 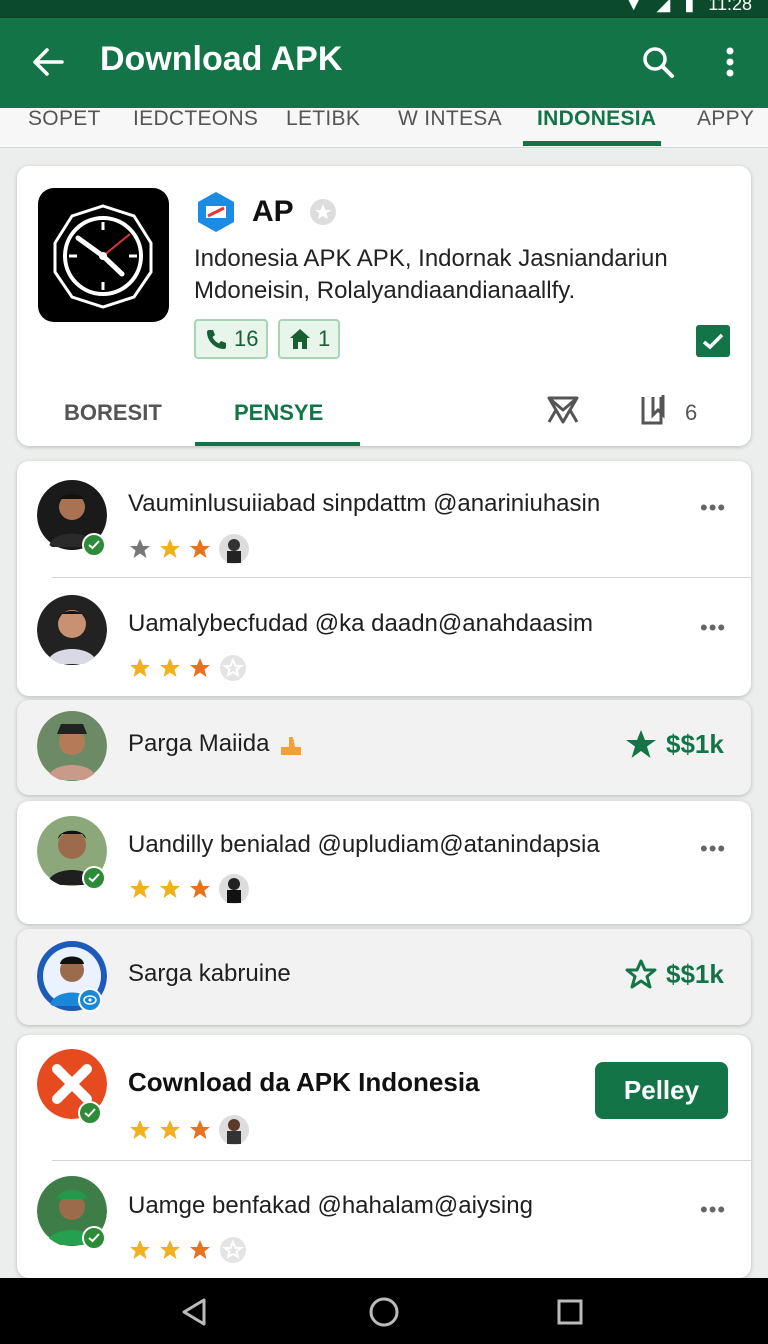 I want to click on tab-letibk: LETIBK, so click(x=323, y=127).